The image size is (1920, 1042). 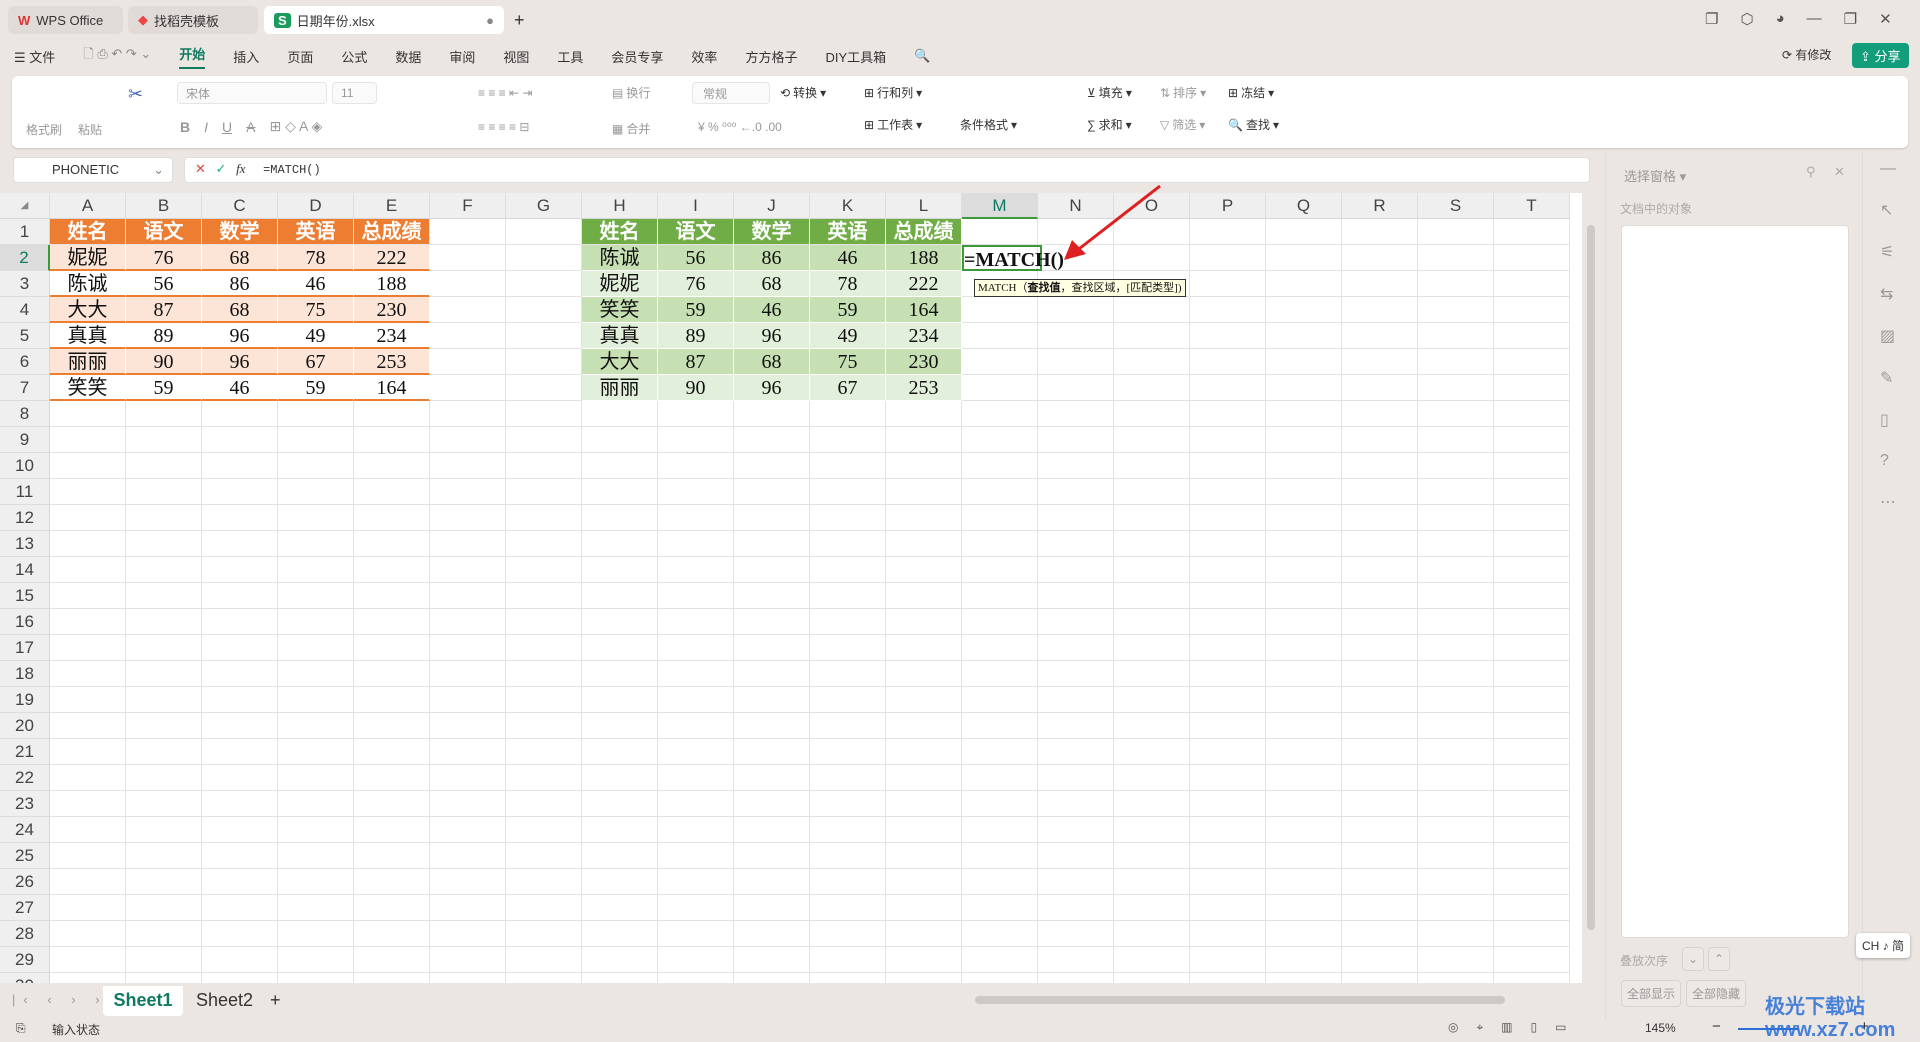 I want to click on cube-icon: ⬡, so click(x=1746, y=19).